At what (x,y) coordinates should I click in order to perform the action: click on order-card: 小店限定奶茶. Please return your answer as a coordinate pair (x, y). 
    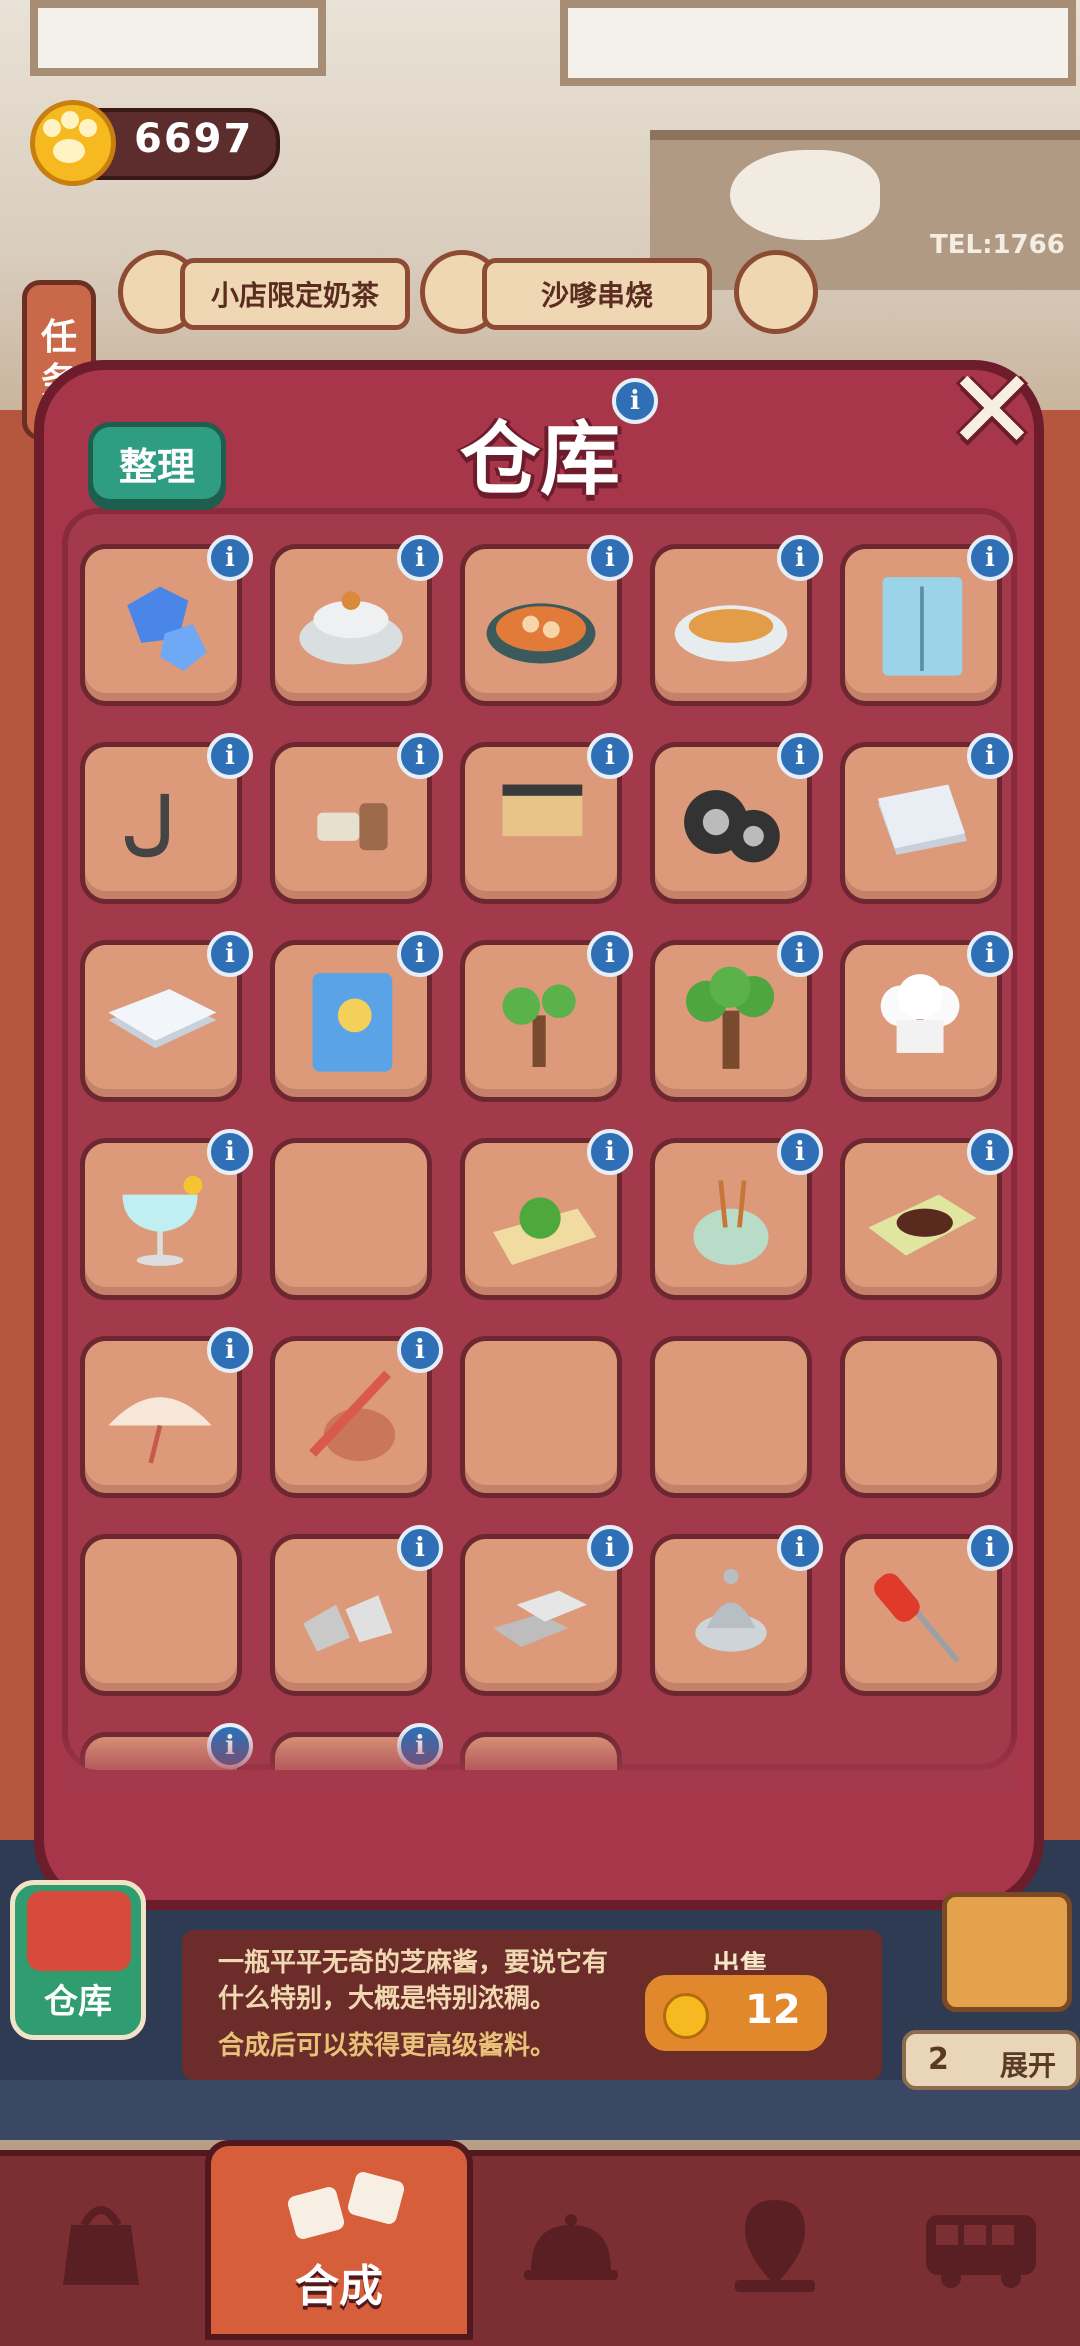
    Looking at the image, I should click on (295, 294).